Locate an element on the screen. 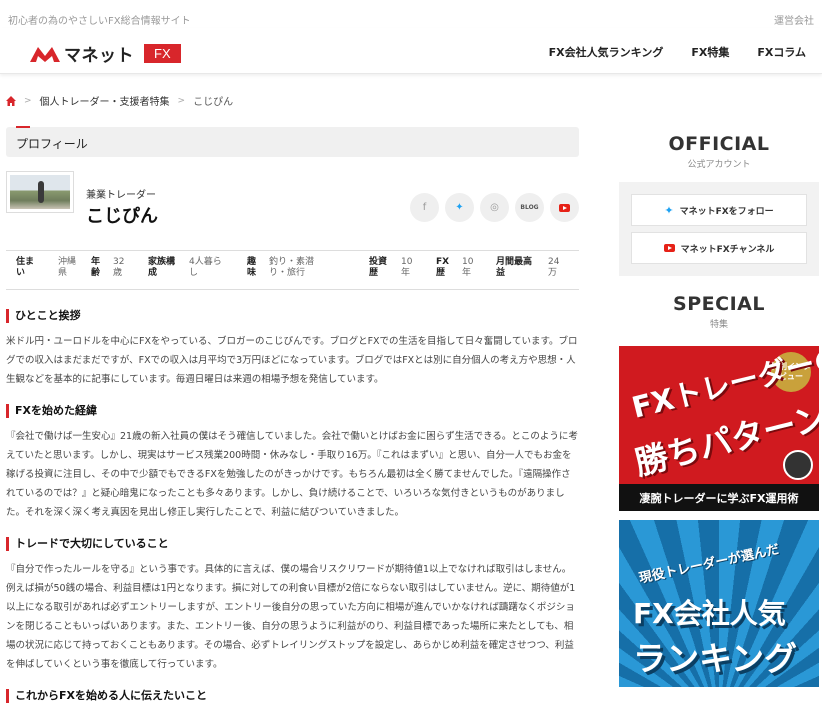 The image size is (822, 704). site-logo: マネット FX is located at coordinates (105, 54).